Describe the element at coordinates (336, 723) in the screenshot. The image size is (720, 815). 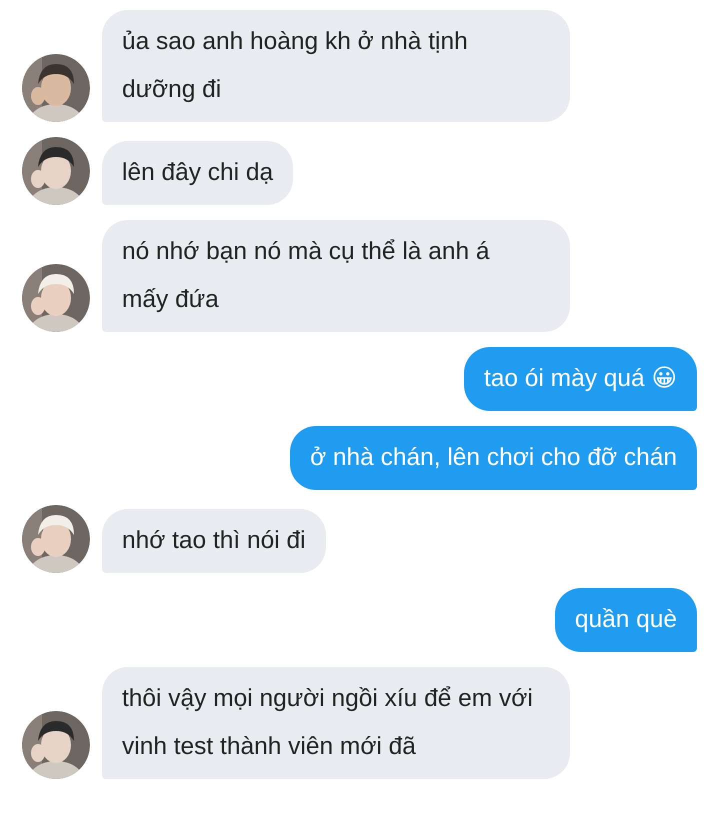
I see `message-bubble: thôi vậy mọi người ngồi xíu để em với vinh test thành viên mới đã` at that location.